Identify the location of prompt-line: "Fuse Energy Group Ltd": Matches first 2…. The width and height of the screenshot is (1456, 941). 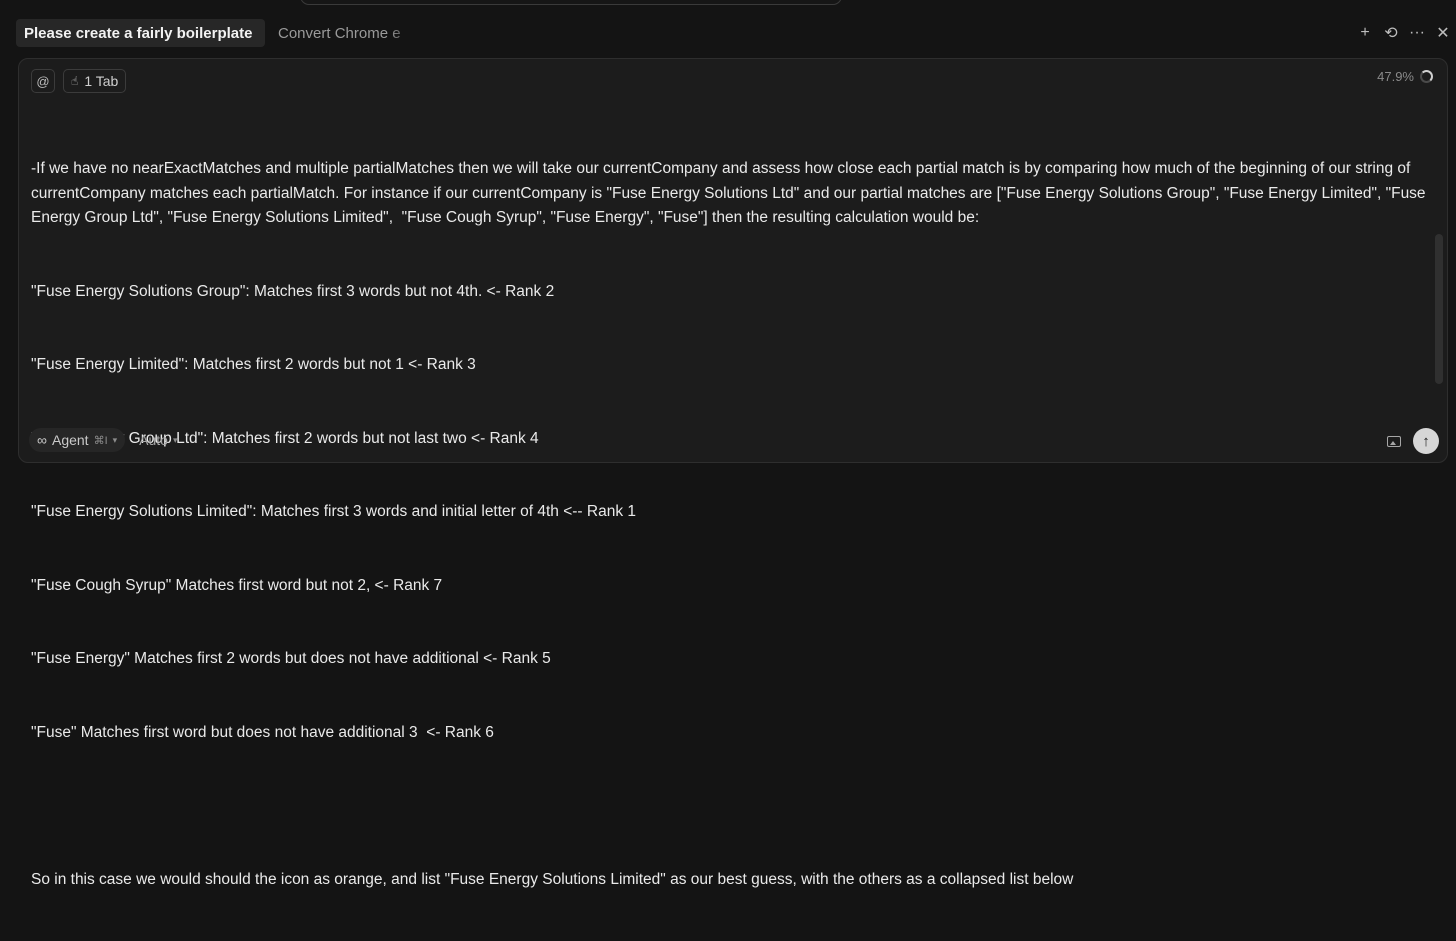
(285, 438).